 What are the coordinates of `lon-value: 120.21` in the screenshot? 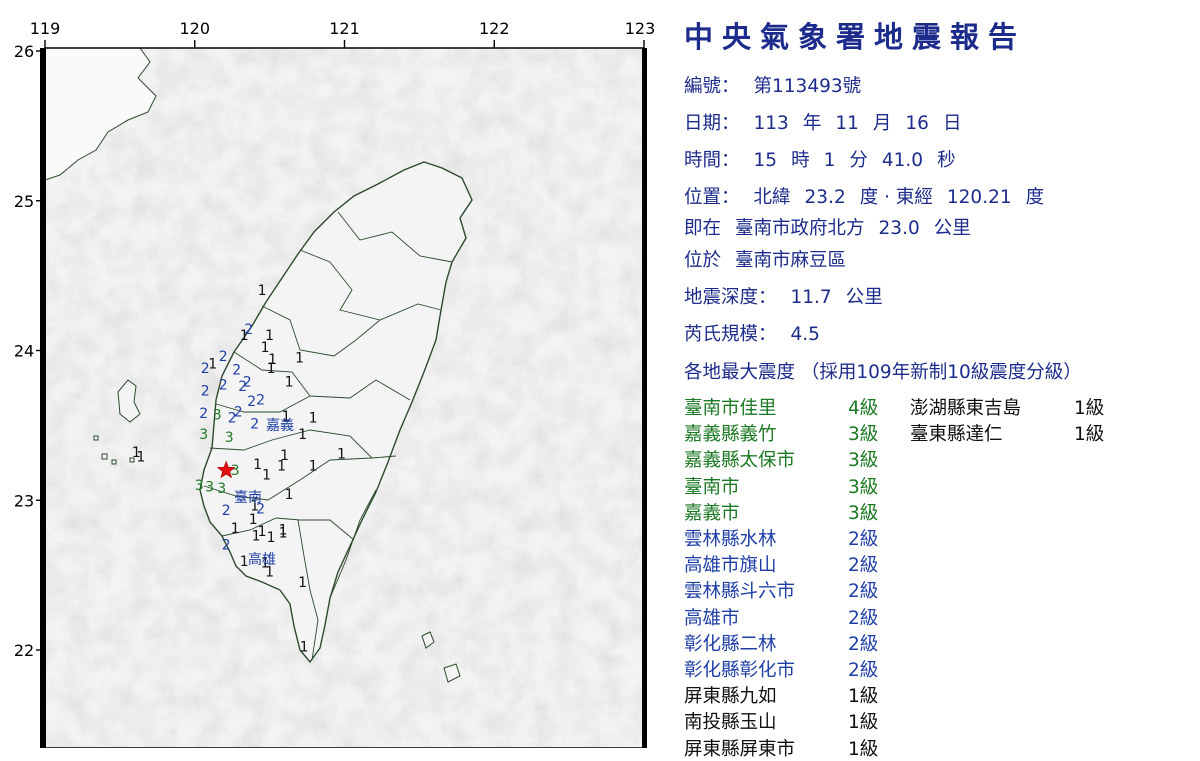 It's located at (979, 197).